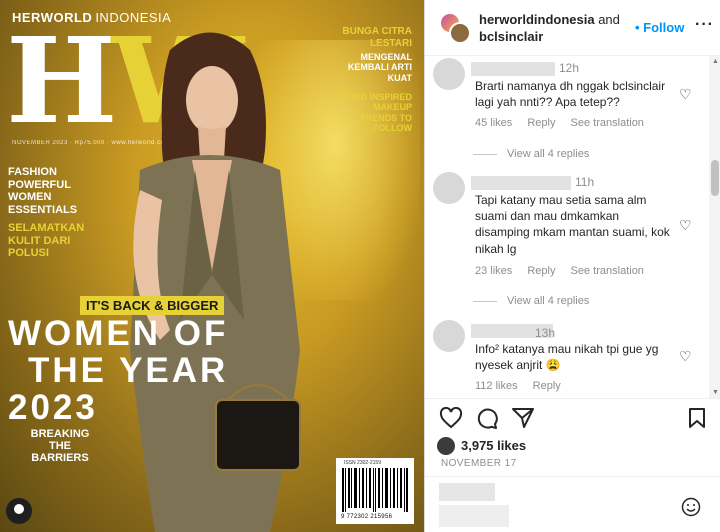 The width and height of the screenshot is (720, 532). Describe the element at coordinates (714, 227) in the screenshot. I see `comments-scrollbar: ▲ ▼` at that location.